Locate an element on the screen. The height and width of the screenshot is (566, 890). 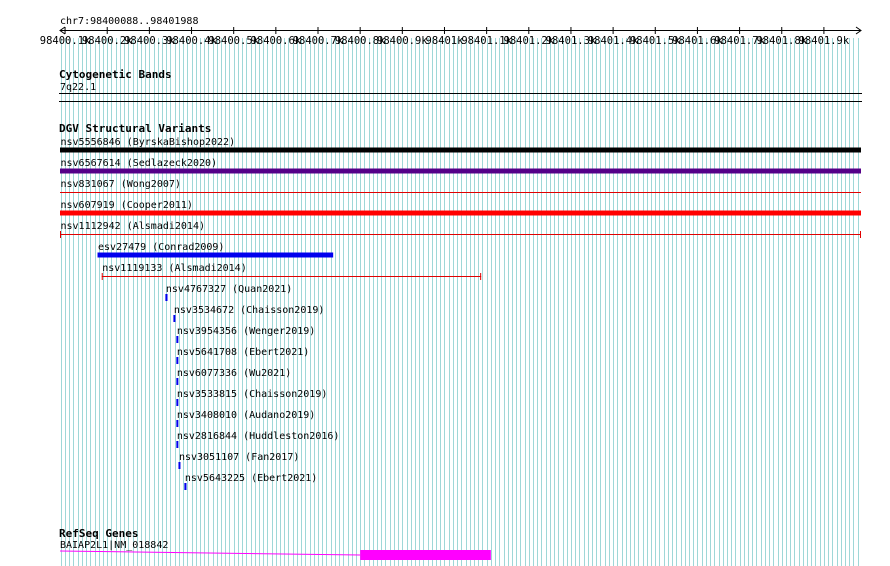
dgv-feature-label: nsv3534672 (Chaisson2019) is located at coordinates (249, 310).